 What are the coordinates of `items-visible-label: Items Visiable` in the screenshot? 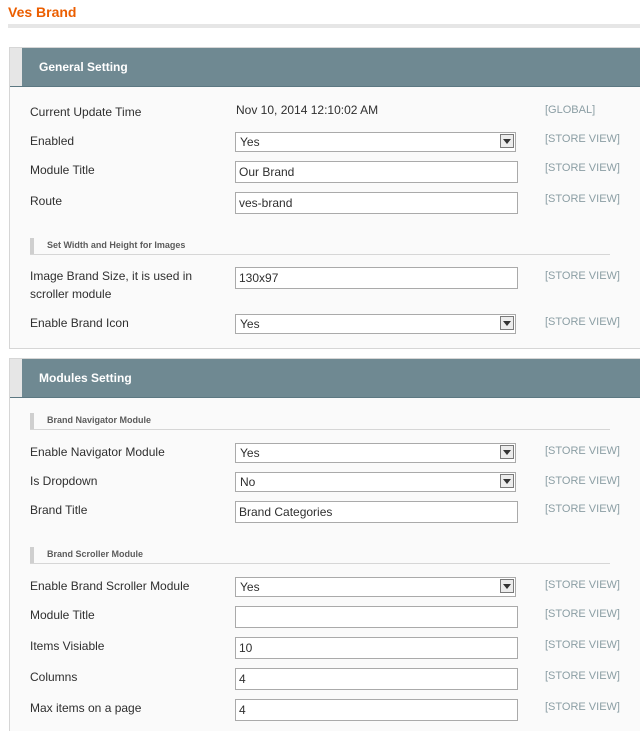 It's located at (67, 646).